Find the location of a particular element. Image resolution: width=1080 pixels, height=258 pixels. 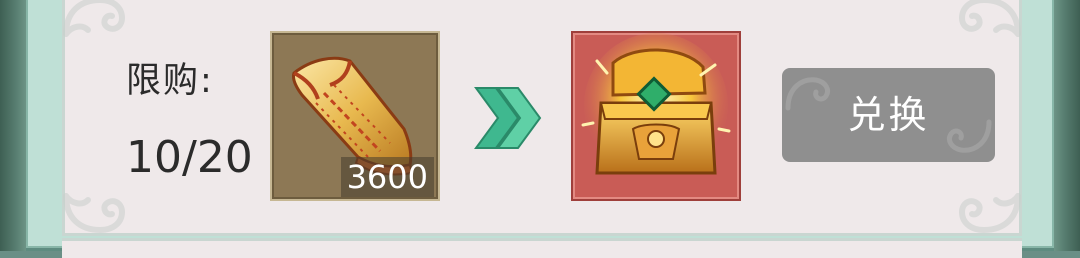

exchange-button-label: 兑换 is located at coordinates (888, 115).